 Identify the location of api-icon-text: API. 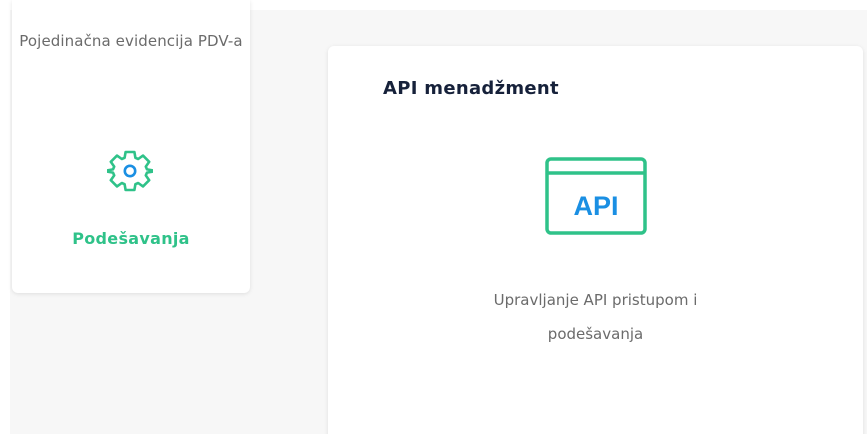
(595, 206).